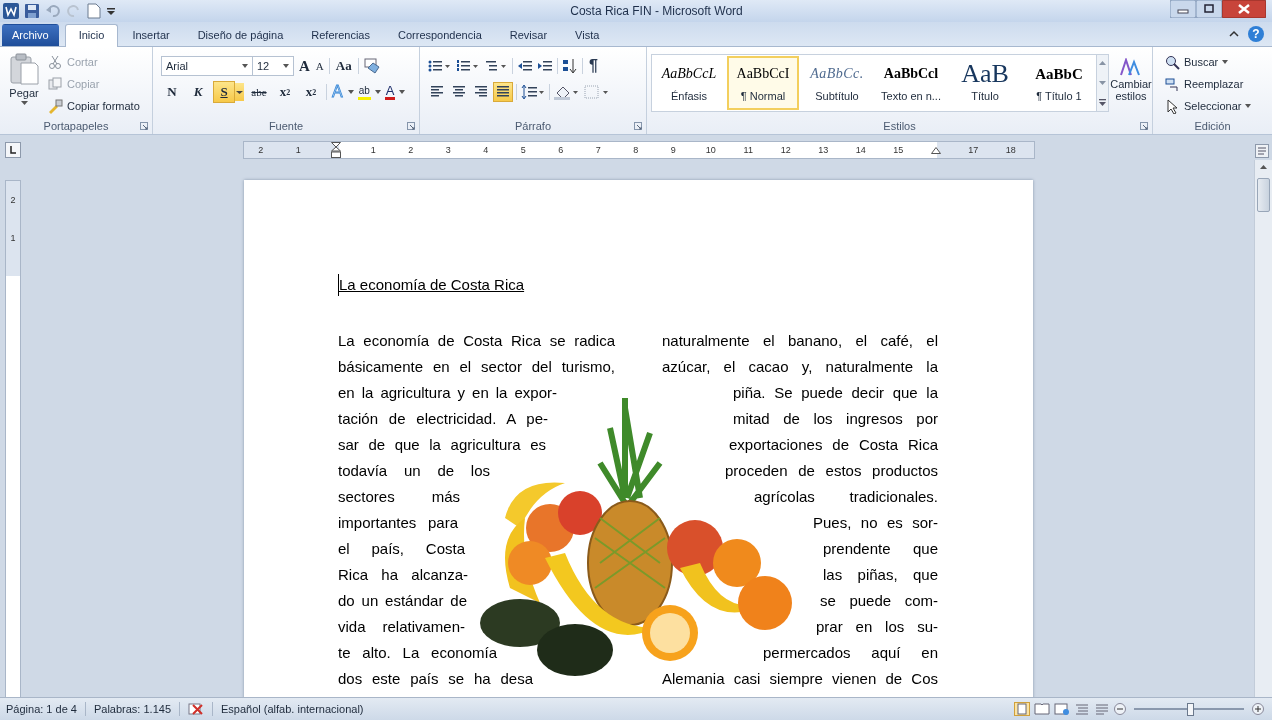 This screenshot has width=1272, height=720. Describe the element at coordinates (172, 92) in the screenshot. I see `format-button: N` at that location.